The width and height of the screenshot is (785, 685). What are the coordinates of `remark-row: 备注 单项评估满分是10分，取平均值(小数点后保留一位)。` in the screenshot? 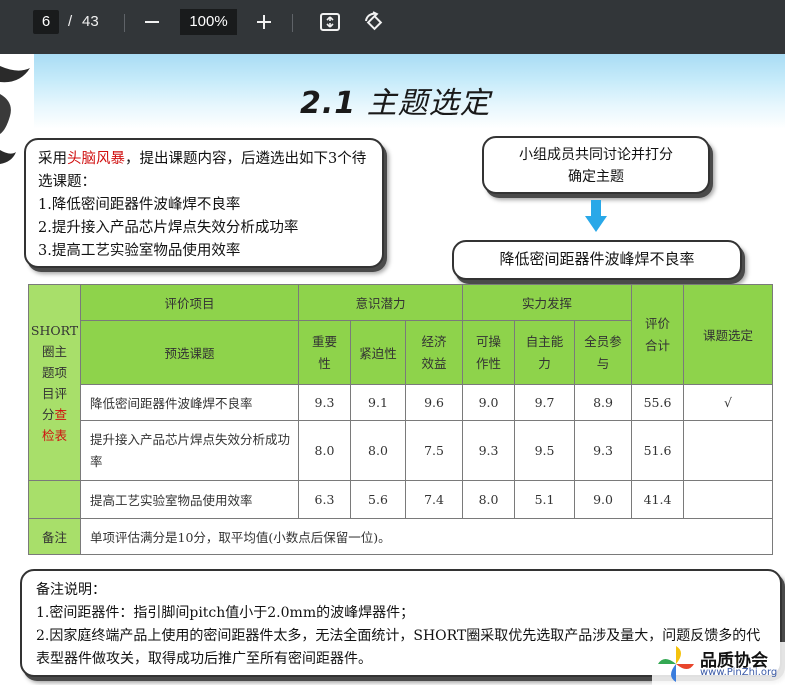 It's located at (401, 536).